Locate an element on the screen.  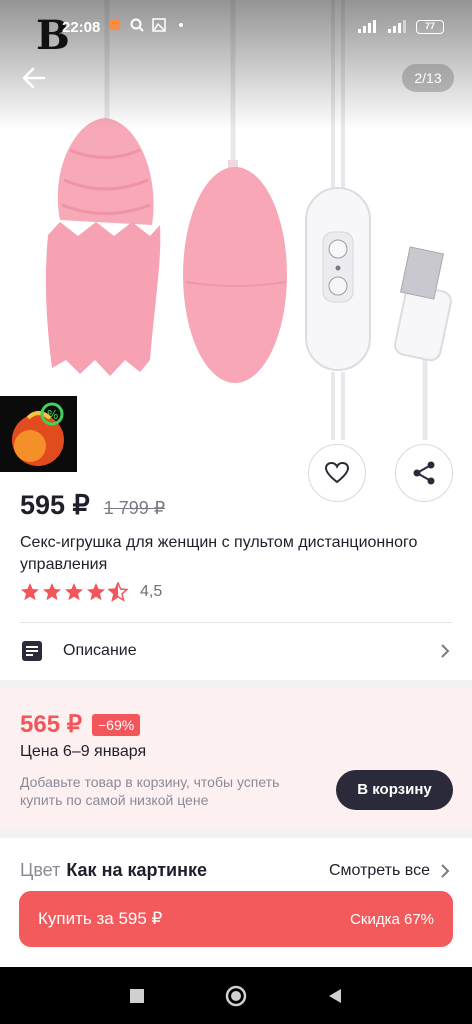
share-button is located at coordinates (424, 473).